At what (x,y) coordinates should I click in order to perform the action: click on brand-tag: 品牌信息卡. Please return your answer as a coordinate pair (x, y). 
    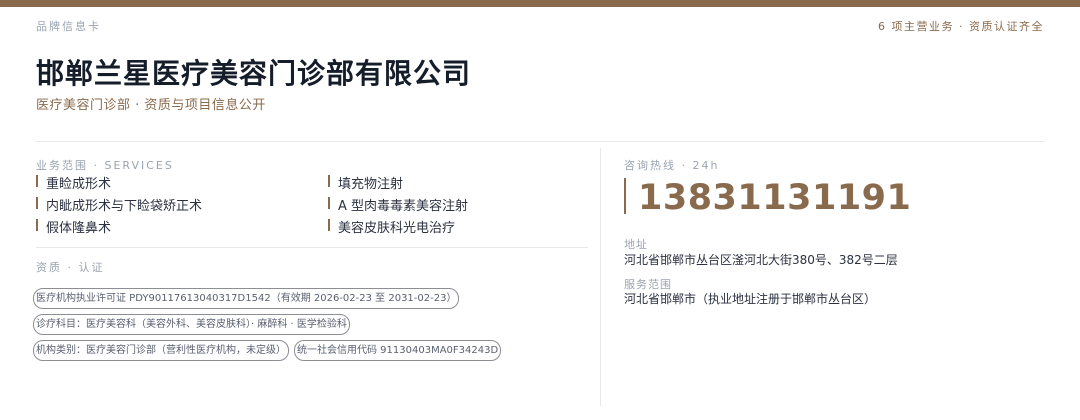
    Looking at the image, I should click on (68, 26).